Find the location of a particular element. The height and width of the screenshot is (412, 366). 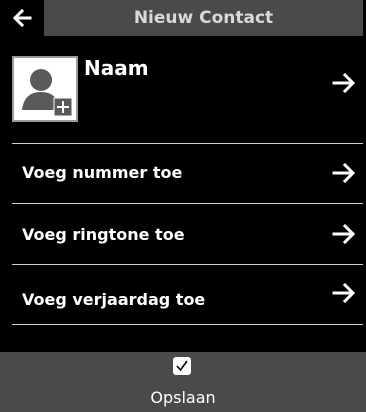

add-birthday-label: Voeg verjaardag toe is located at coordinates (114, 299).